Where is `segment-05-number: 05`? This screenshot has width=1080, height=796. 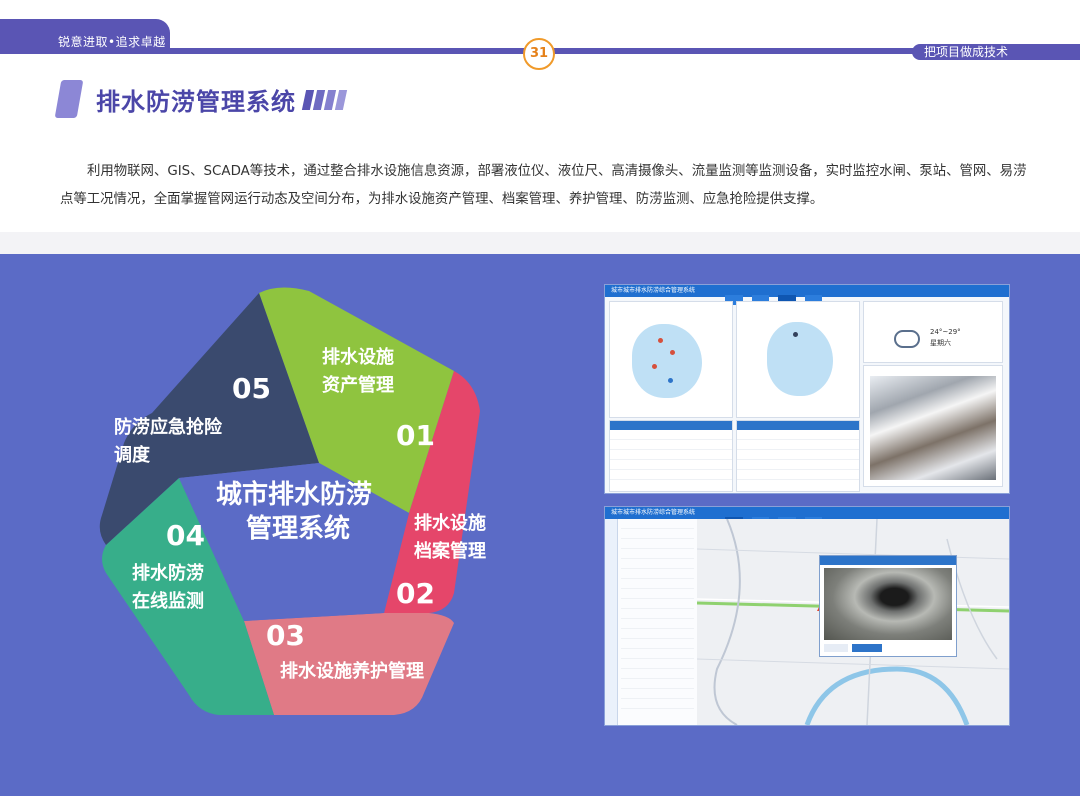 segment-05-number: 05 is located at coordinates (251, 388).